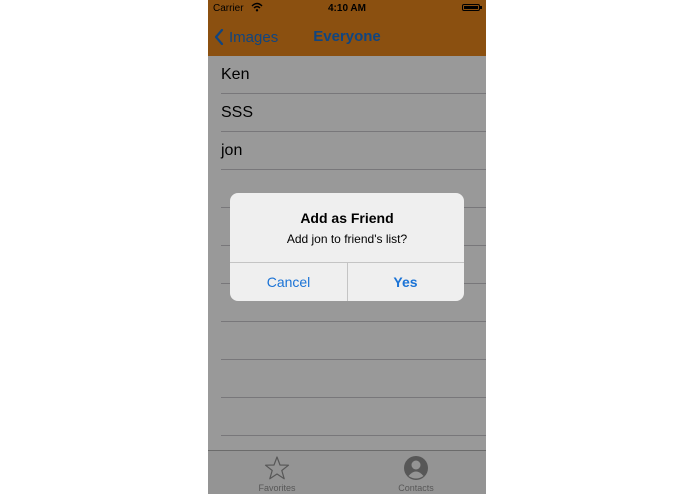 The width and height of the screenshot is (695, 494). What do you see at coordinates (347, 239) in the screenshot?
I see `alert-message: Add jon to friend's list?` at bounding box center [347, 239].